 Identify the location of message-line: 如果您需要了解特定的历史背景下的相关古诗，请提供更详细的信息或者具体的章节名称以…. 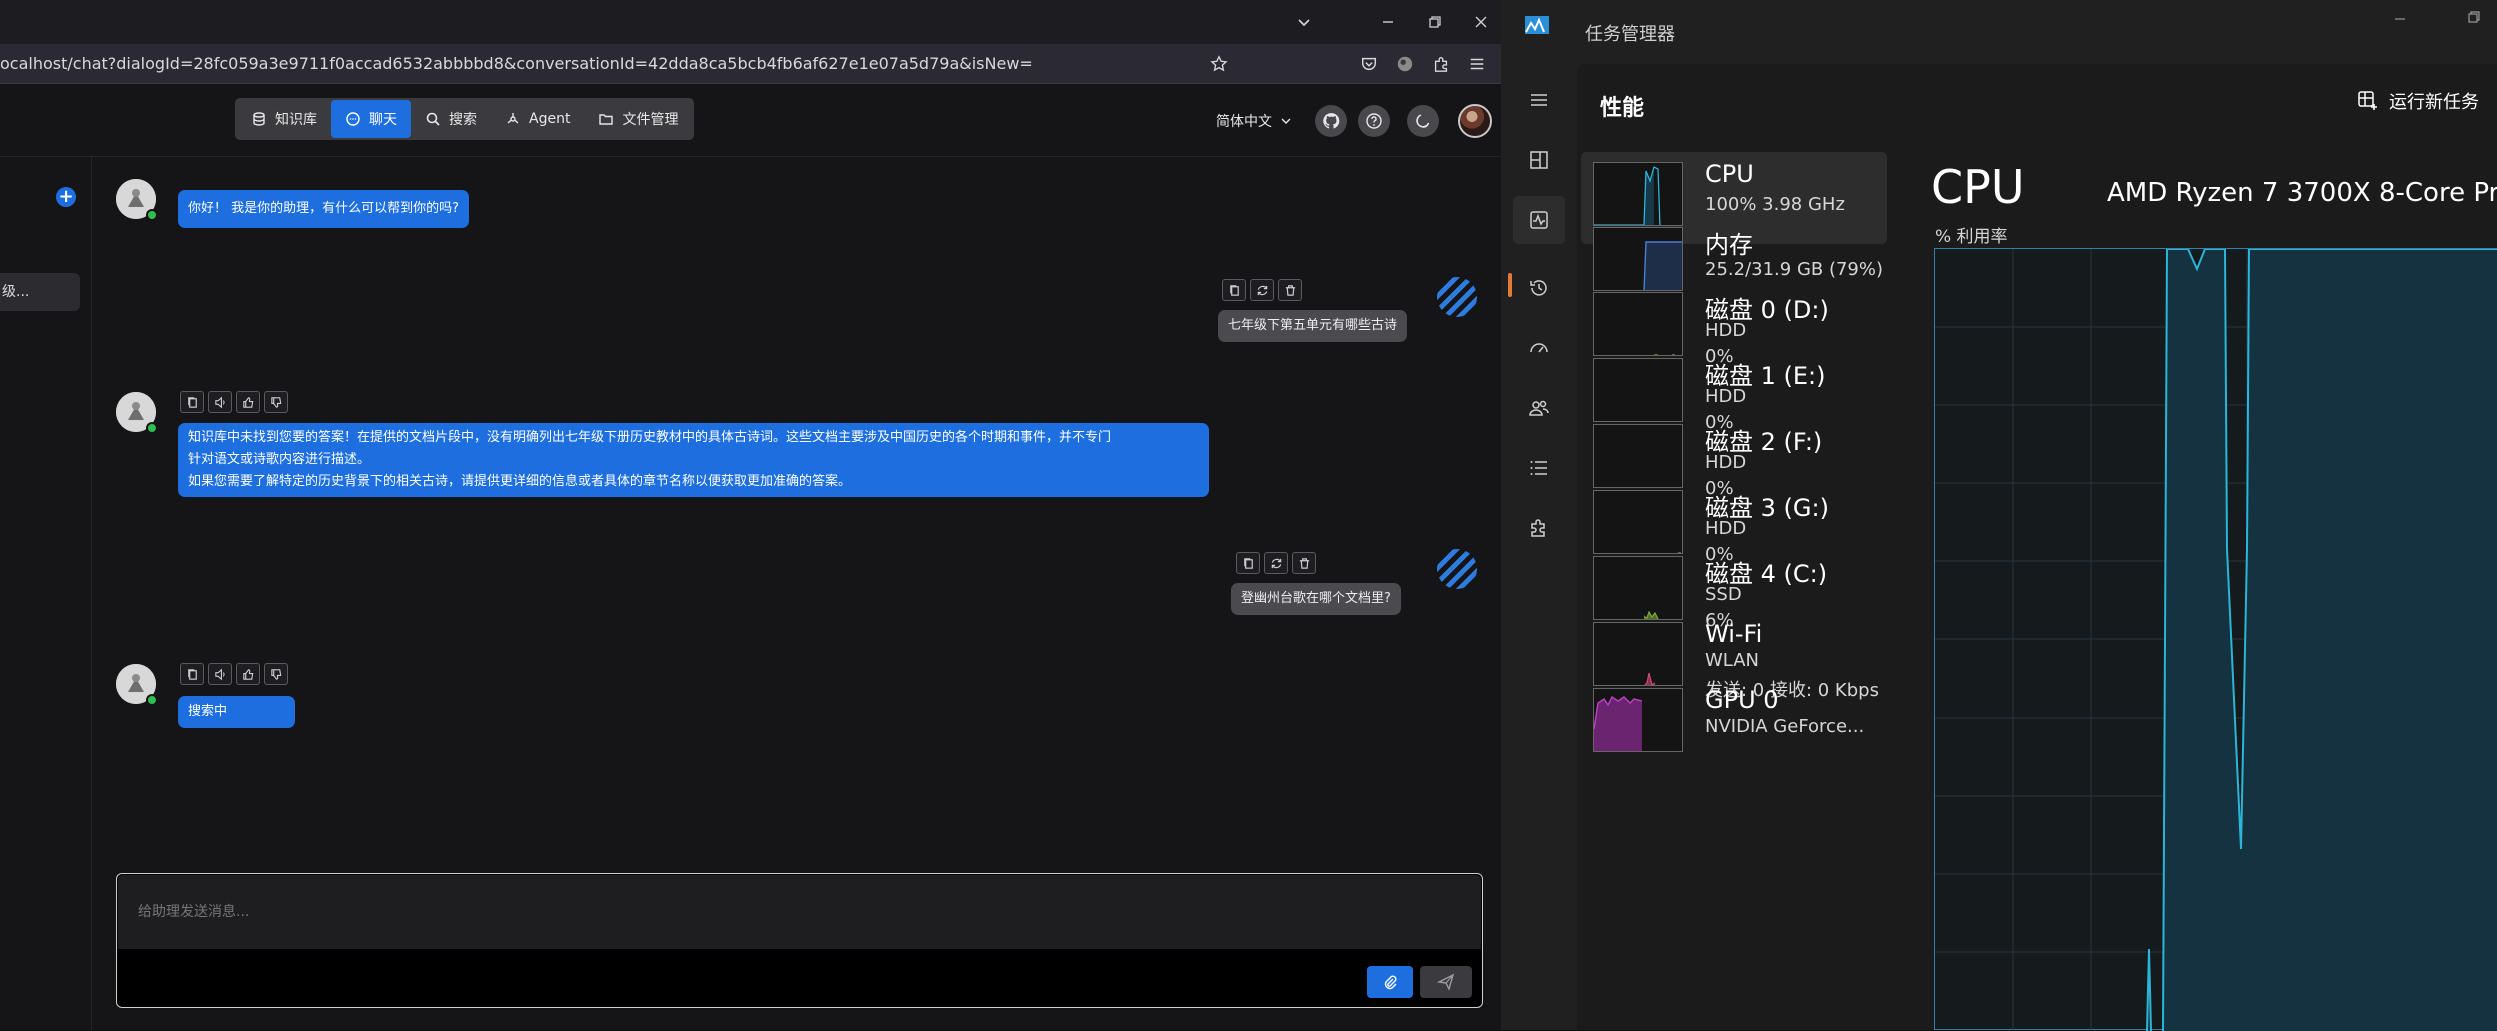
(520, 481).